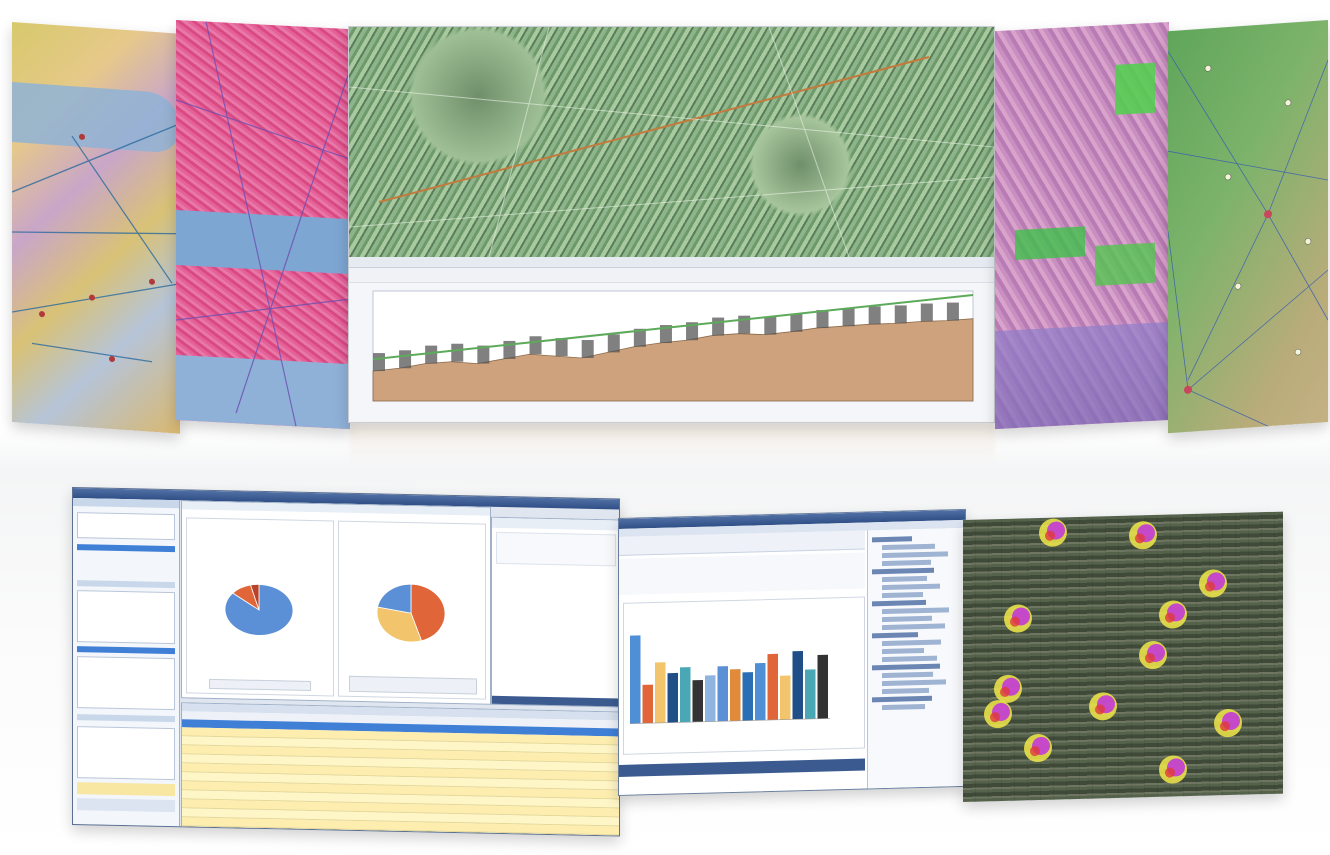 Image resolution: width=1330 pixels, height=855 pixels. Describe the element at coordinates (742, 573) in the screenshot. I see `filter-row` at that location.